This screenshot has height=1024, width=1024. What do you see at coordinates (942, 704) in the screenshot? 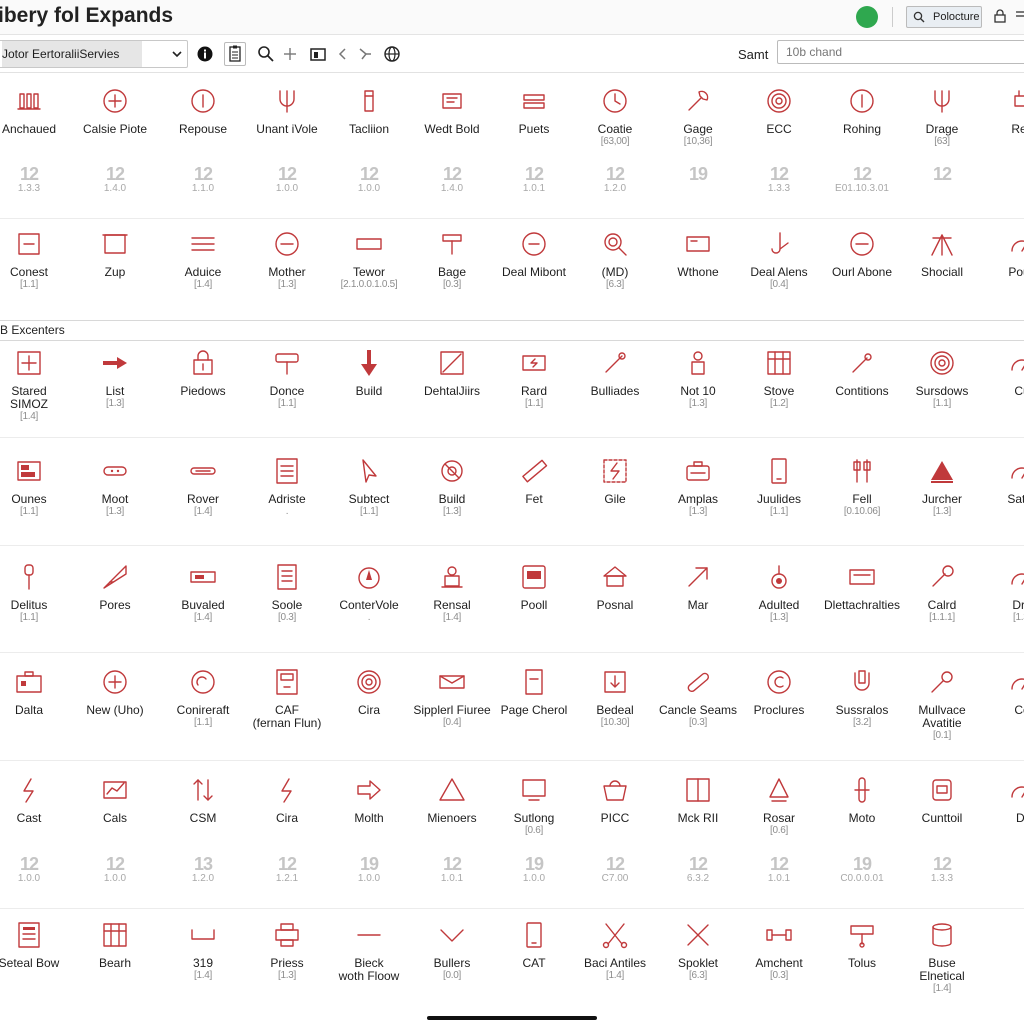
I see `icon-tile: Mullvace Avatitie [0.1]` at bounding box center [942, 704].